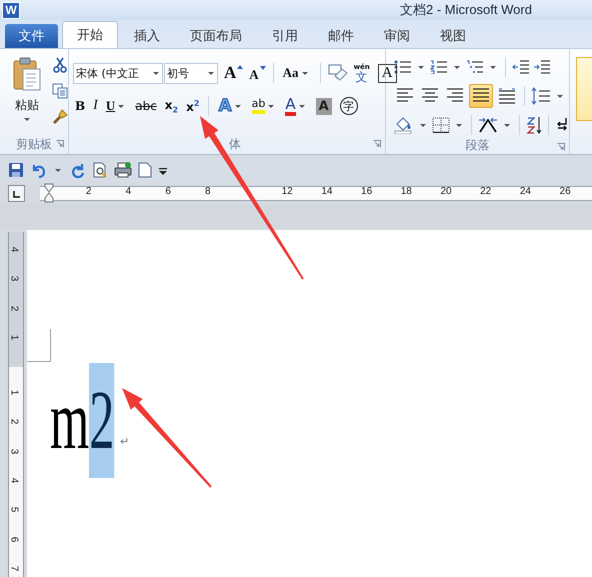 This screenshot has width=592, height=577. Describe the element at coordinates (296, 106) in the screenshot. I see `font-color-button: A` at that location.